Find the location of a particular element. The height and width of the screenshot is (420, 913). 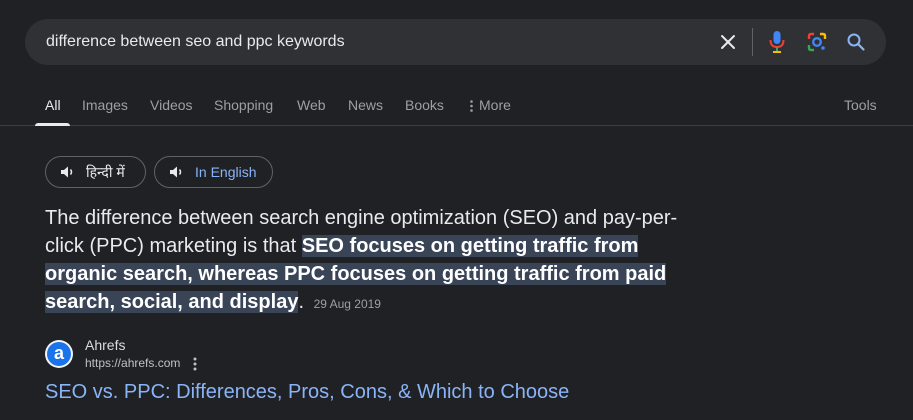

site-favicon: a is located at coordinates (59, 354).